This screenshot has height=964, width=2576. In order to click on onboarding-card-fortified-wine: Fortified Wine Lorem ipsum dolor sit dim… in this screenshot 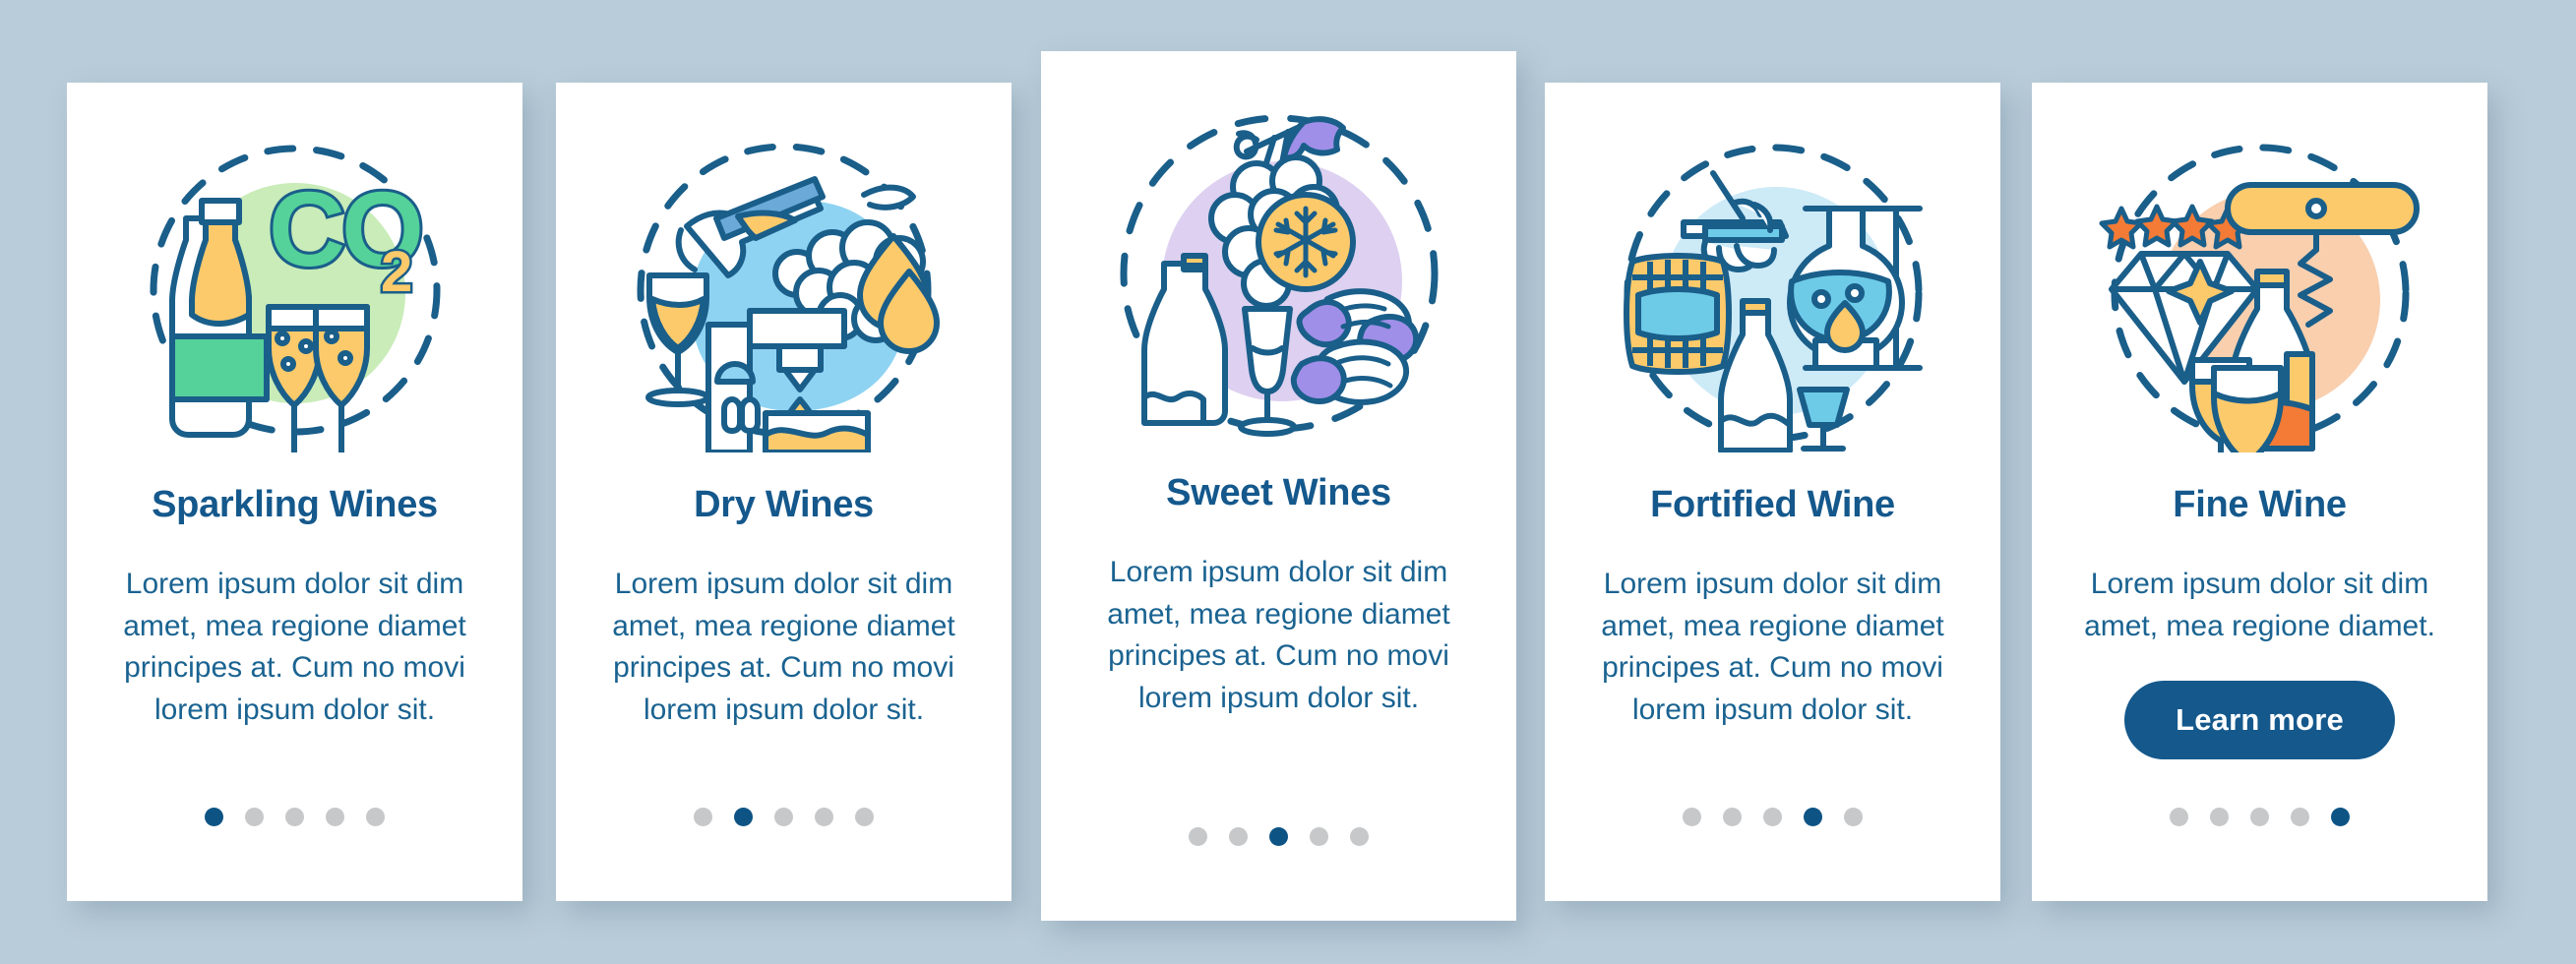, I will do `click(1772, 492)`.